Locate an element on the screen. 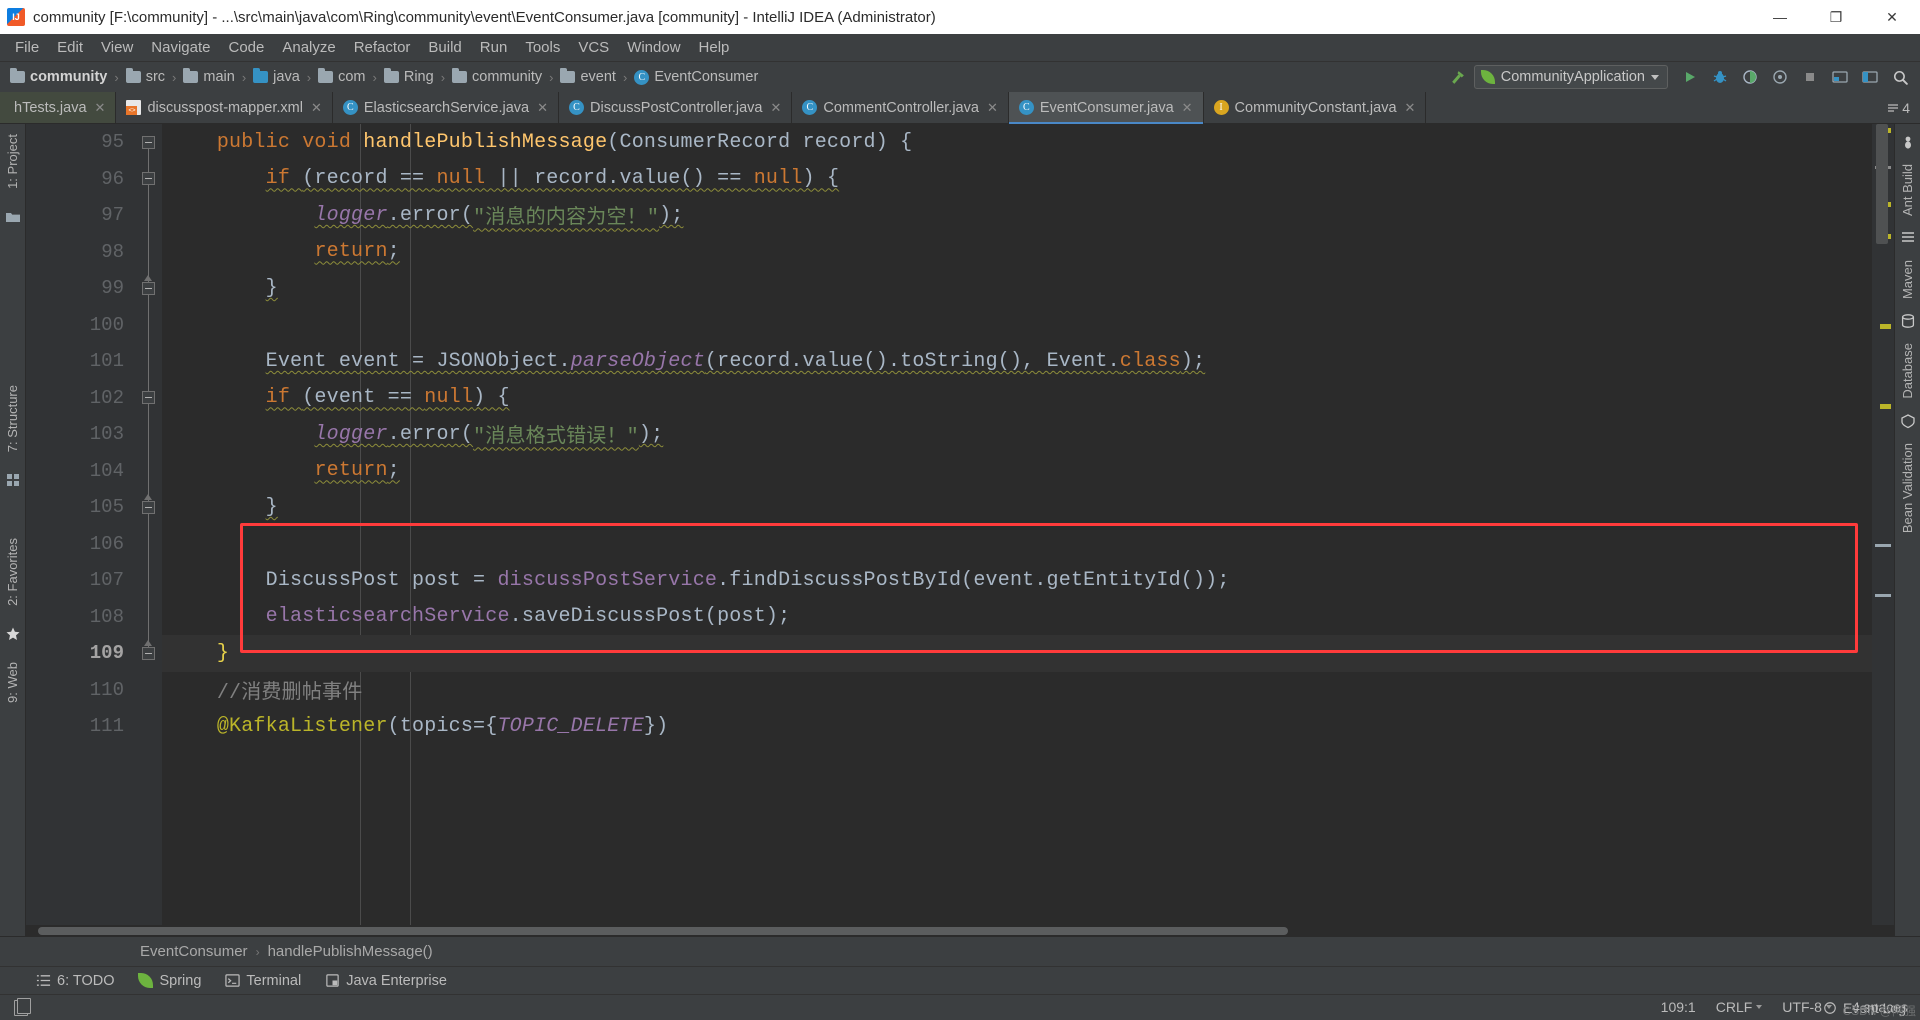  caret-position: 109:1 is located at coordinates (1678, 1007).